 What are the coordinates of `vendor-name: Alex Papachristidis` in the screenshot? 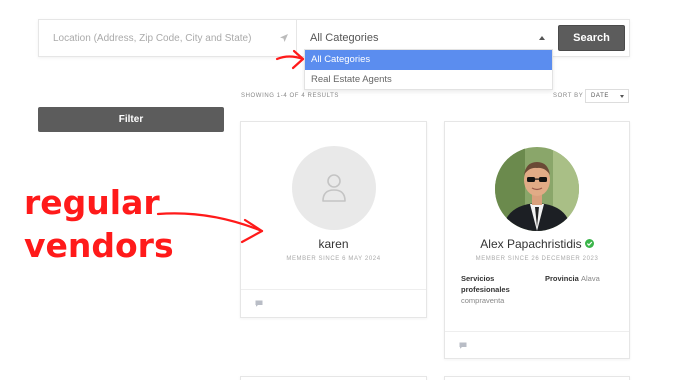 It's located at (537, 244).